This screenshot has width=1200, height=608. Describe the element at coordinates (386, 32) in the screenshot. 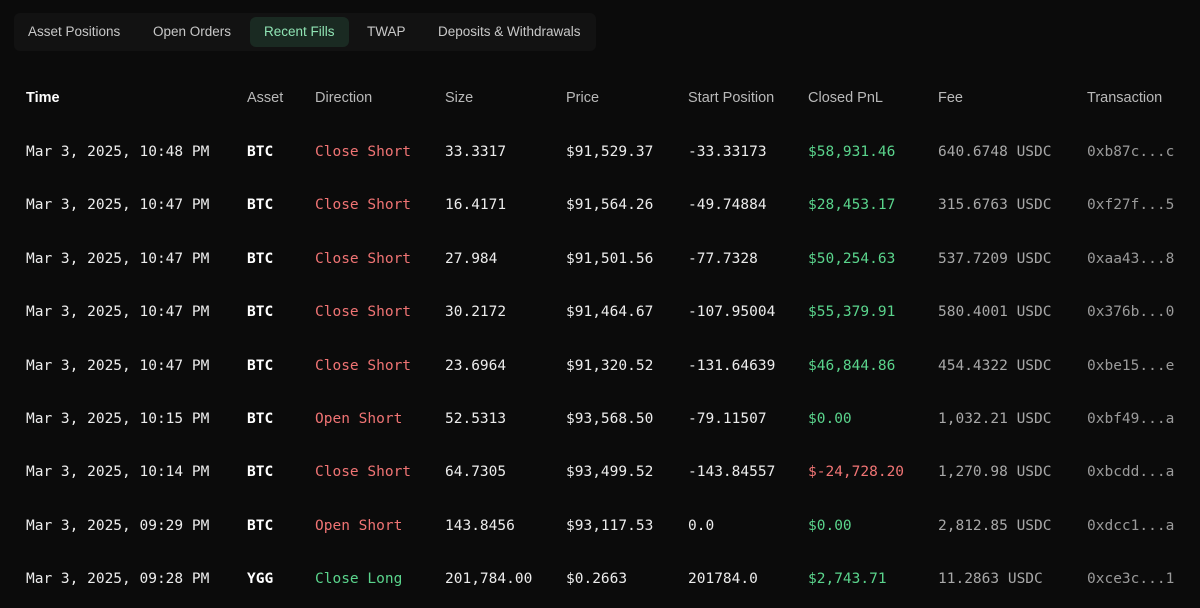

I see `tab-twap: TWAP` at that location.